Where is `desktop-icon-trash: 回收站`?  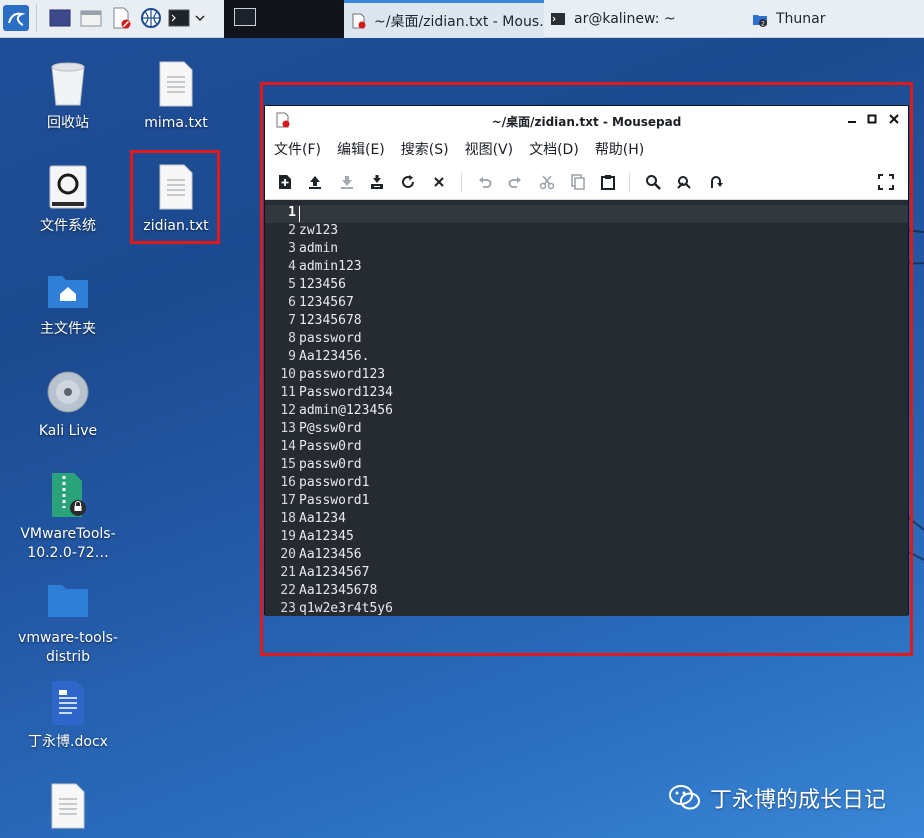 desktop-icon-trash: 回收站 is located at coordinates (68, 96).